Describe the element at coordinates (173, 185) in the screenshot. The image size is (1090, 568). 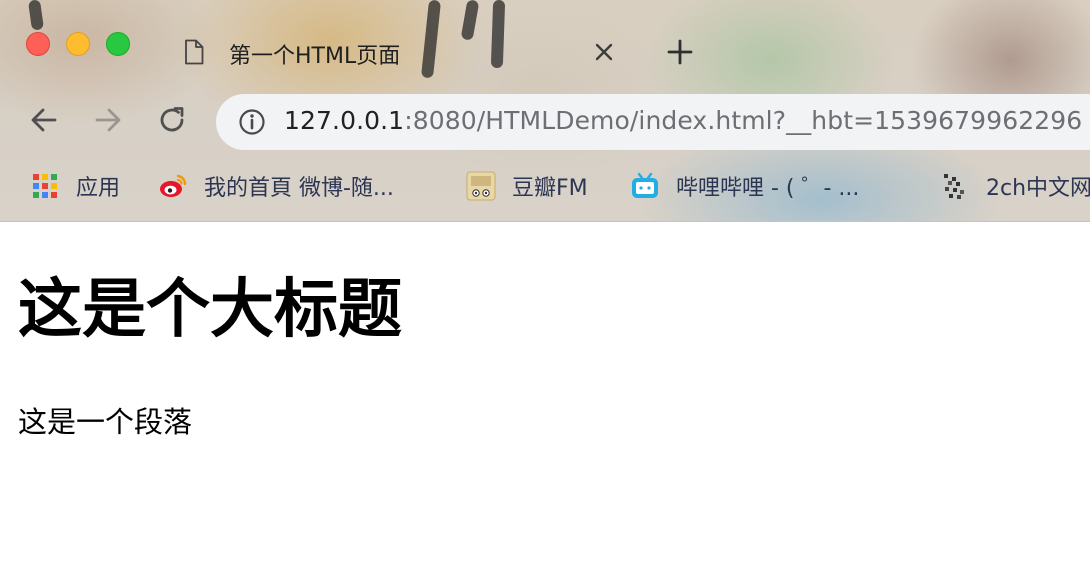
I see `weibo-icon` at that location.